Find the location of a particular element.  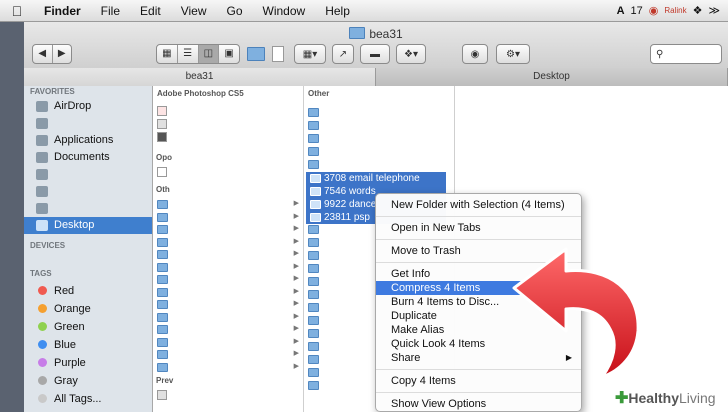

sidebar-item-airdrop: AirDrop is located at coordinates (88, 106).